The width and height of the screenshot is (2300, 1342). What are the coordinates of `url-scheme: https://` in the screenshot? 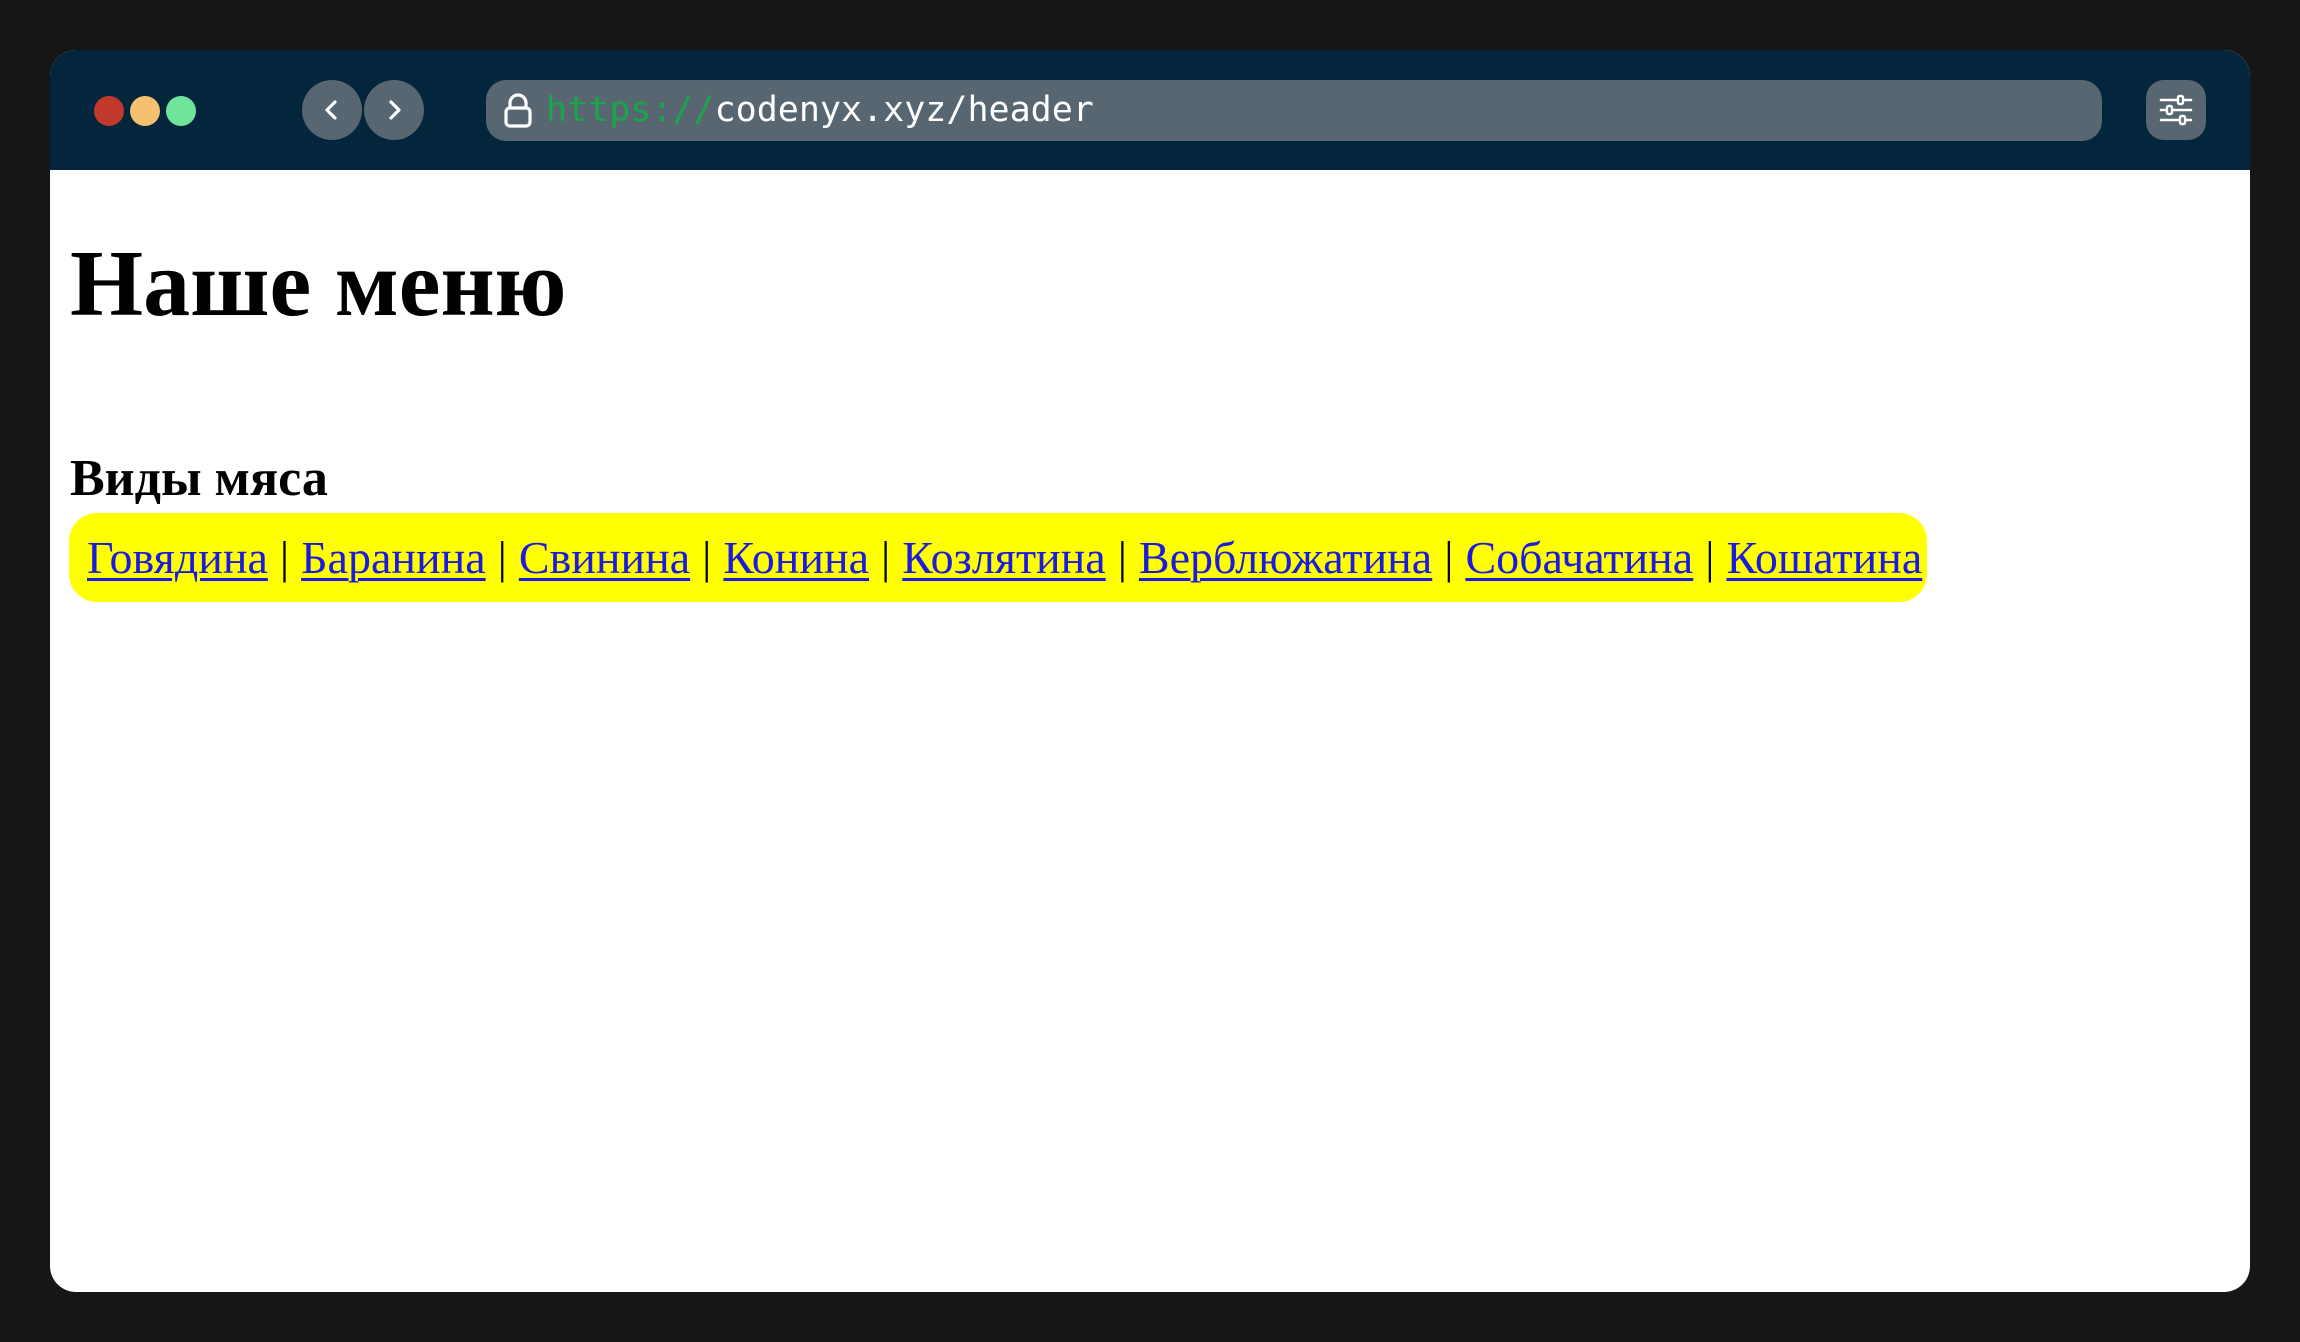 It's located at (630, 110).